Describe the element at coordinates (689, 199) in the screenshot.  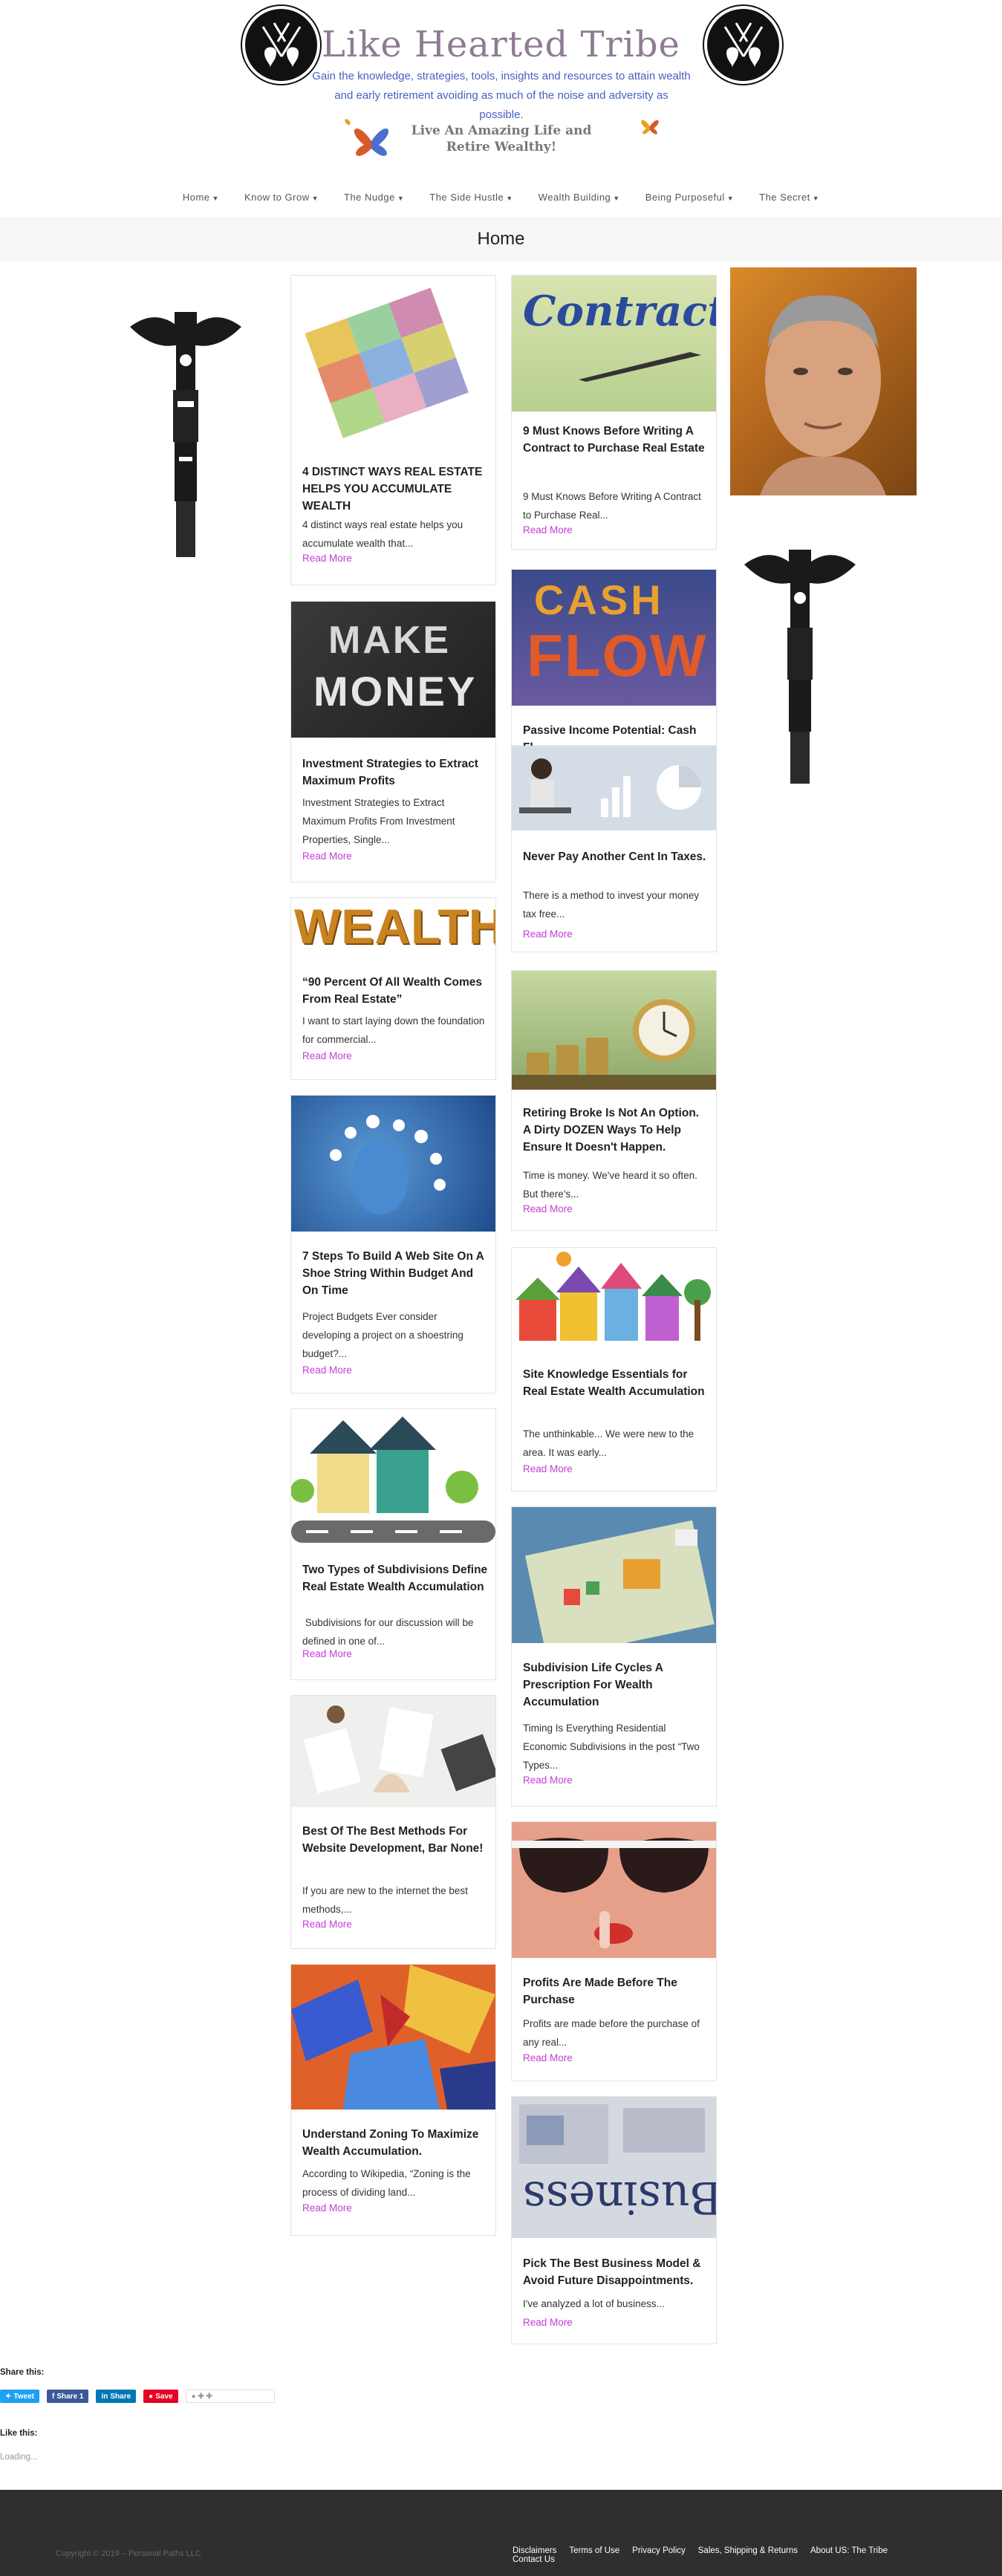
I see `nav-item-being-purposeful: Being Purposeful ▼` at that location.